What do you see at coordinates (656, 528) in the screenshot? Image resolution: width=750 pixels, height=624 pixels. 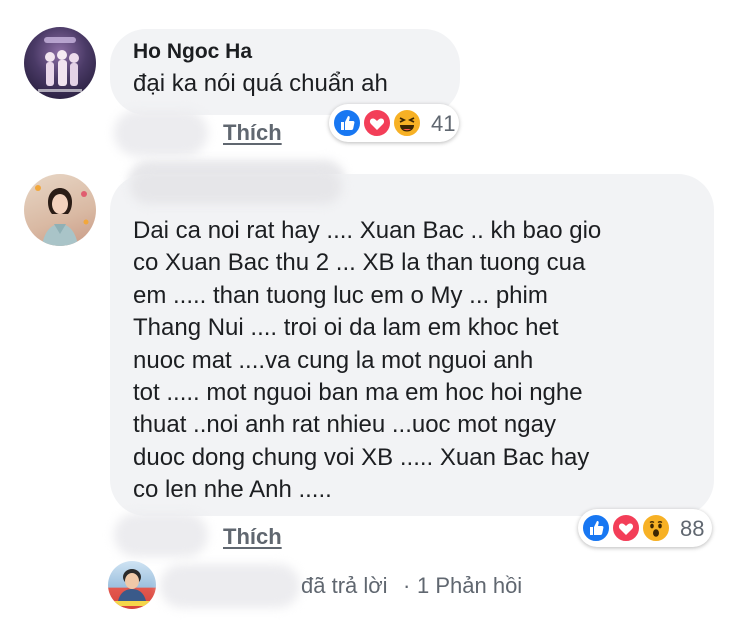 I see `wow-icon` at bounding box center [656, 528].